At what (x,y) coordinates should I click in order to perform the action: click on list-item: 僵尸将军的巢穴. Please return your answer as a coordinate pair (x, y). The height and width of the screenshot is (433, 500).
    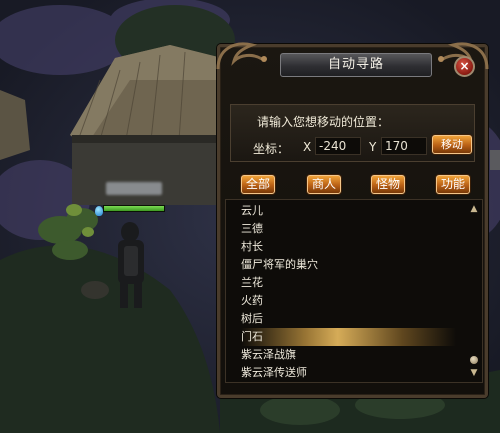
    Looking at the image, I should click on (348, 265).